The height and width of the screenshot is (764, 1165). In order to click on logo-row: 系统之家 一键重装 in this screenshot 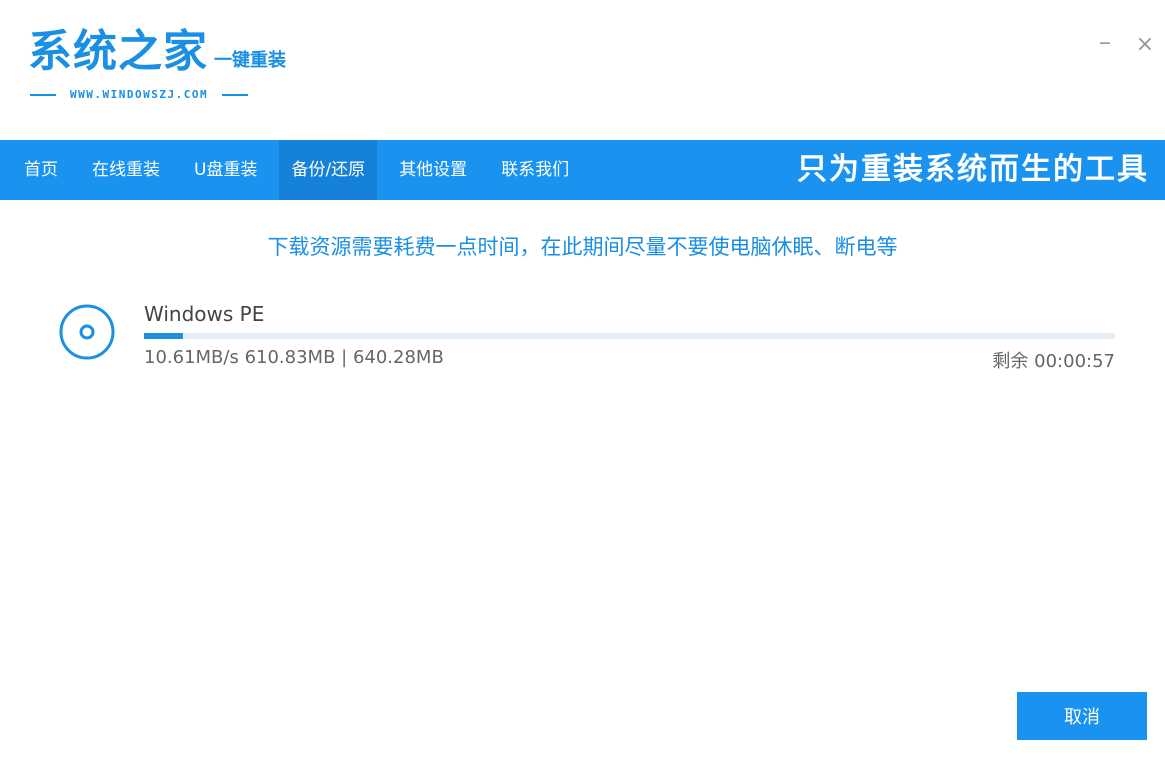, I will do `click(157, 52)`.